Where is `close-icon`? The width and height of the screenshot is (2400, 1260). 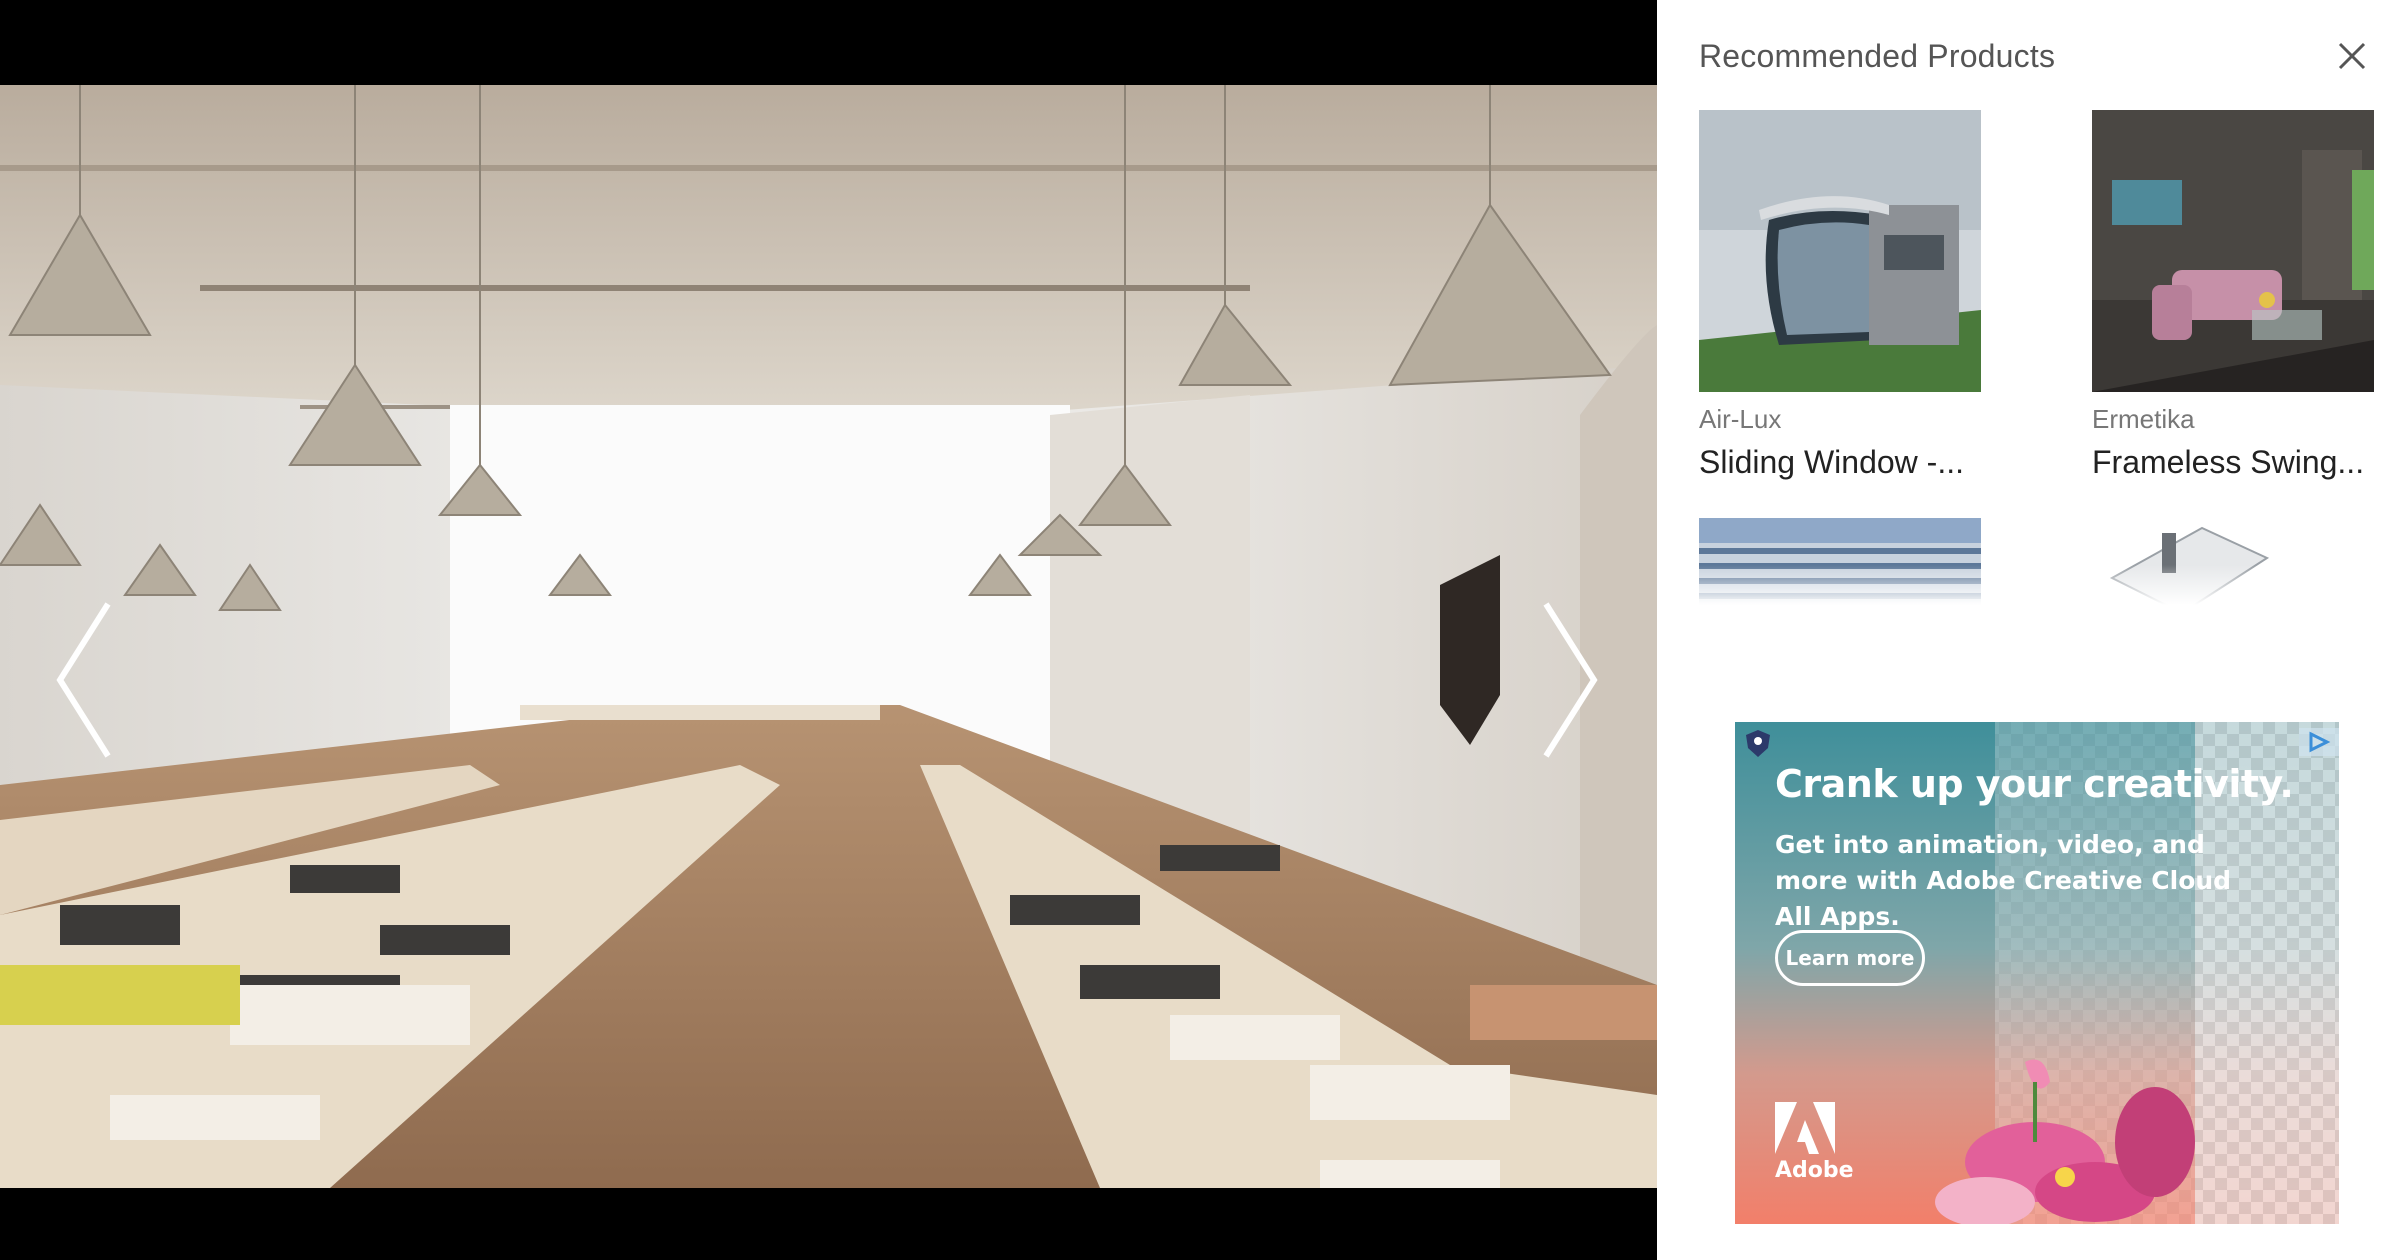
close-icon is located at coordinates (2352, 56).